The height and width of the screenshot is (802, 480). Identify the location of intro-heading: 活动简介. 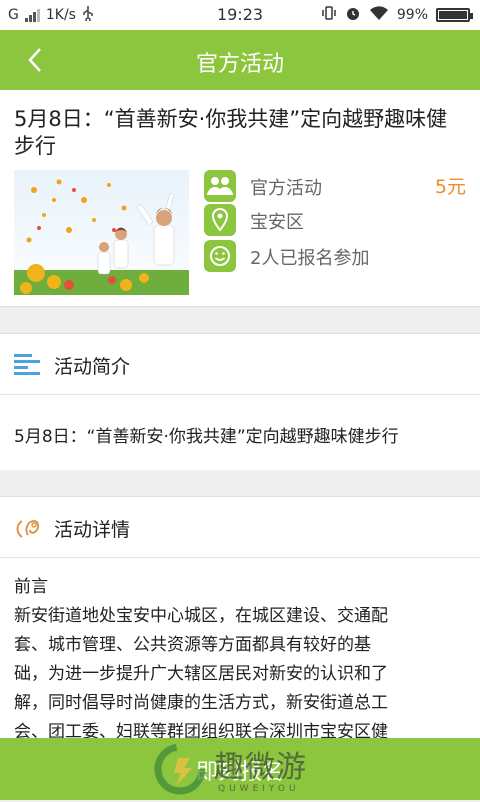
(92, 367).